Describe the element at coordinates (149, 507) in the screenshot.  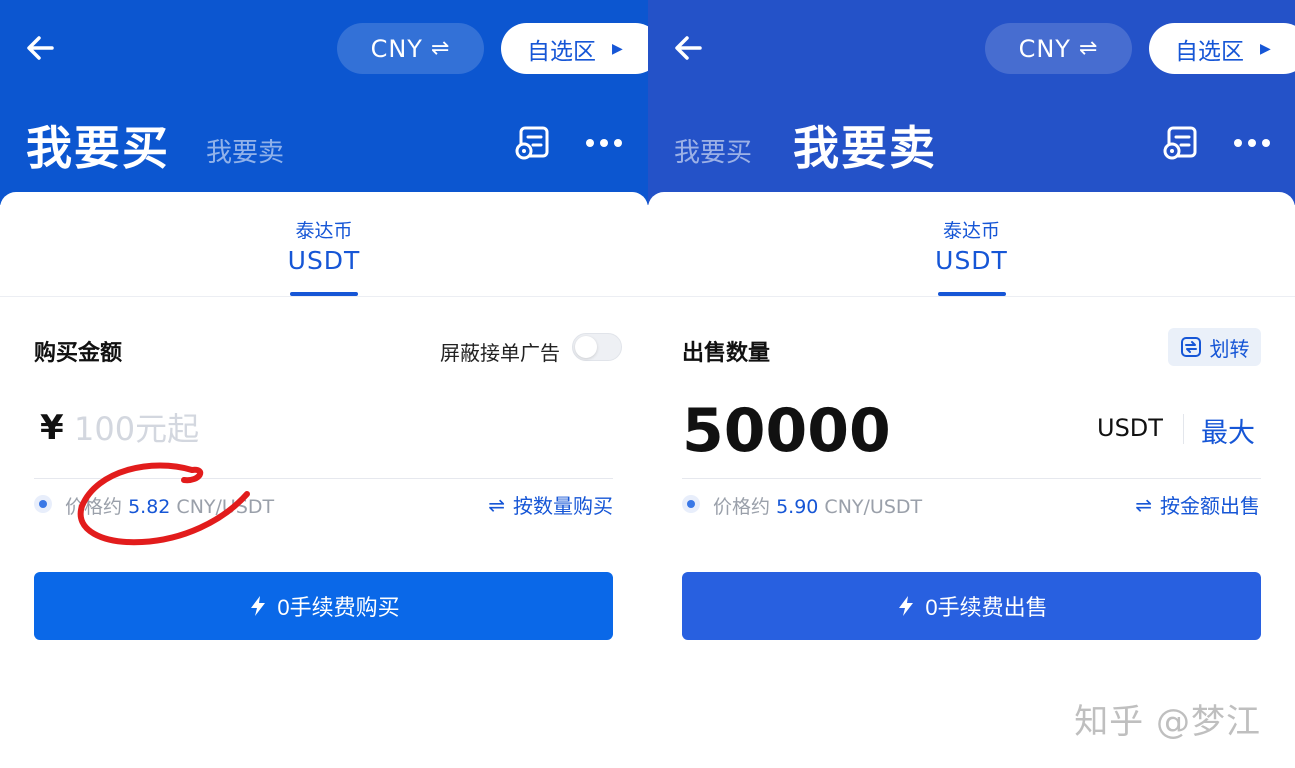
I see `price-value: 5.82` at that location.